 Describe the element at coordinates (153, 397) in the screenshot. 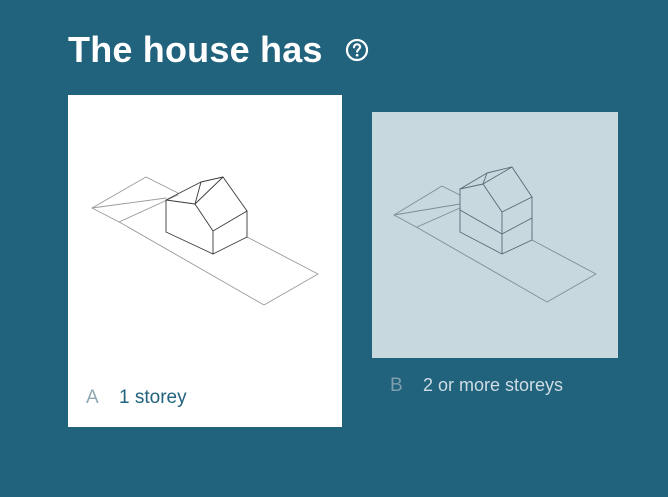

I see `option-a-text: 1 storey` at that location.